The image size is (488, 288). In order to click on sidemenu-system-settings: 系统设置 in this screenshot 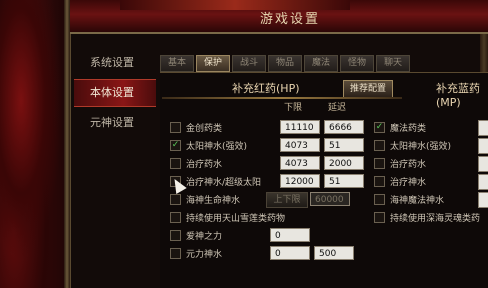, I will do `click(115, 63)`.